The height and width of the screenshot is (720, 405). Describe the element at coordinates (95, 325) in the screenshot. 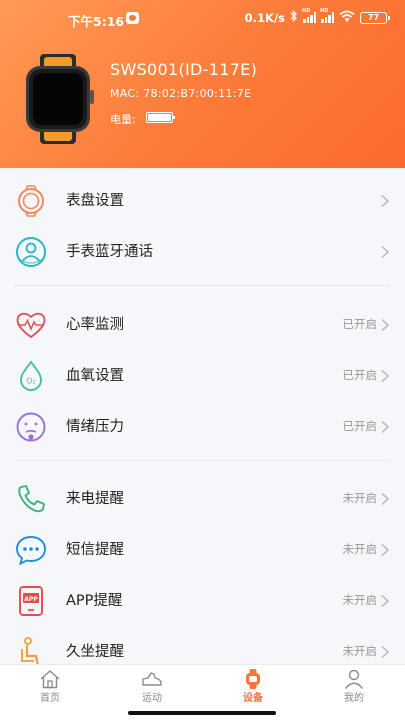

I see `menu-label: 心率监测` at that location.